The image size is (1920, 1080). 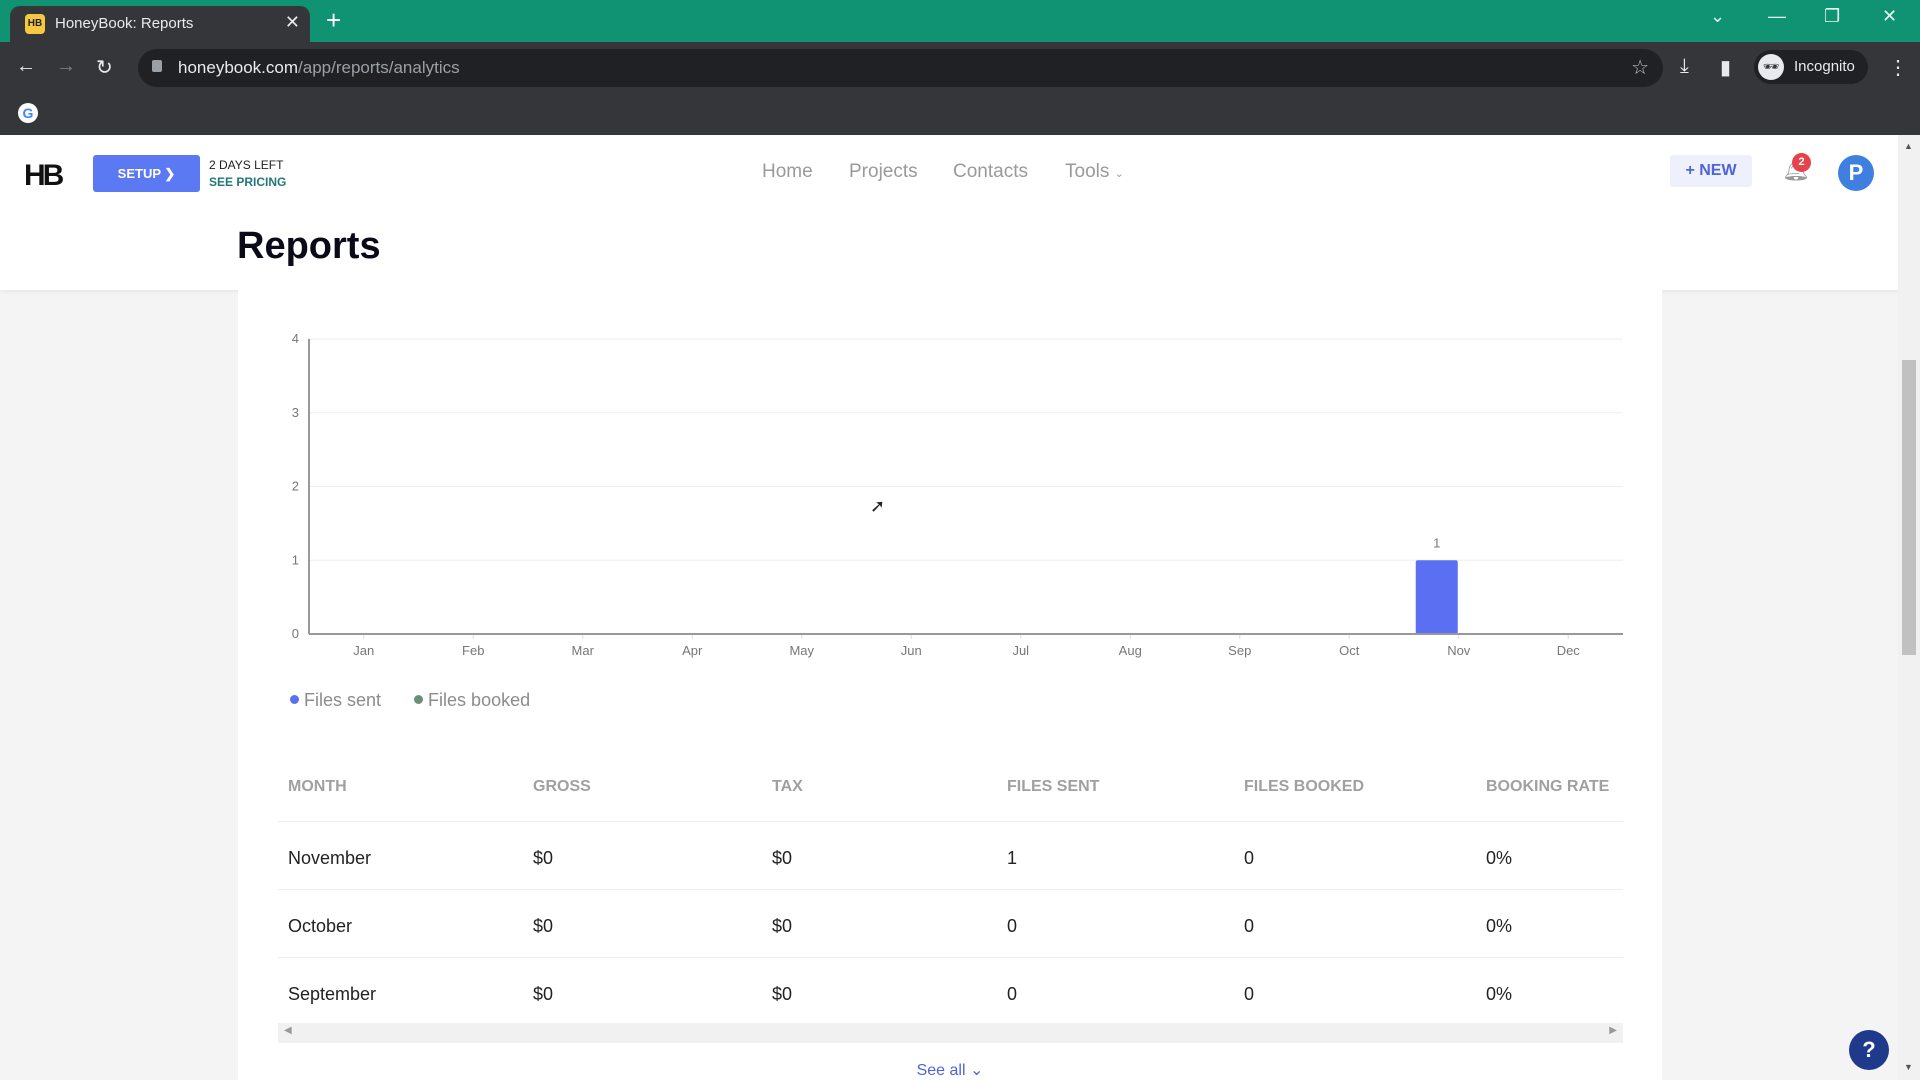 I want to click on page-vertical-scrollbar: ▲ ▼, so click(x=1909, y=607).